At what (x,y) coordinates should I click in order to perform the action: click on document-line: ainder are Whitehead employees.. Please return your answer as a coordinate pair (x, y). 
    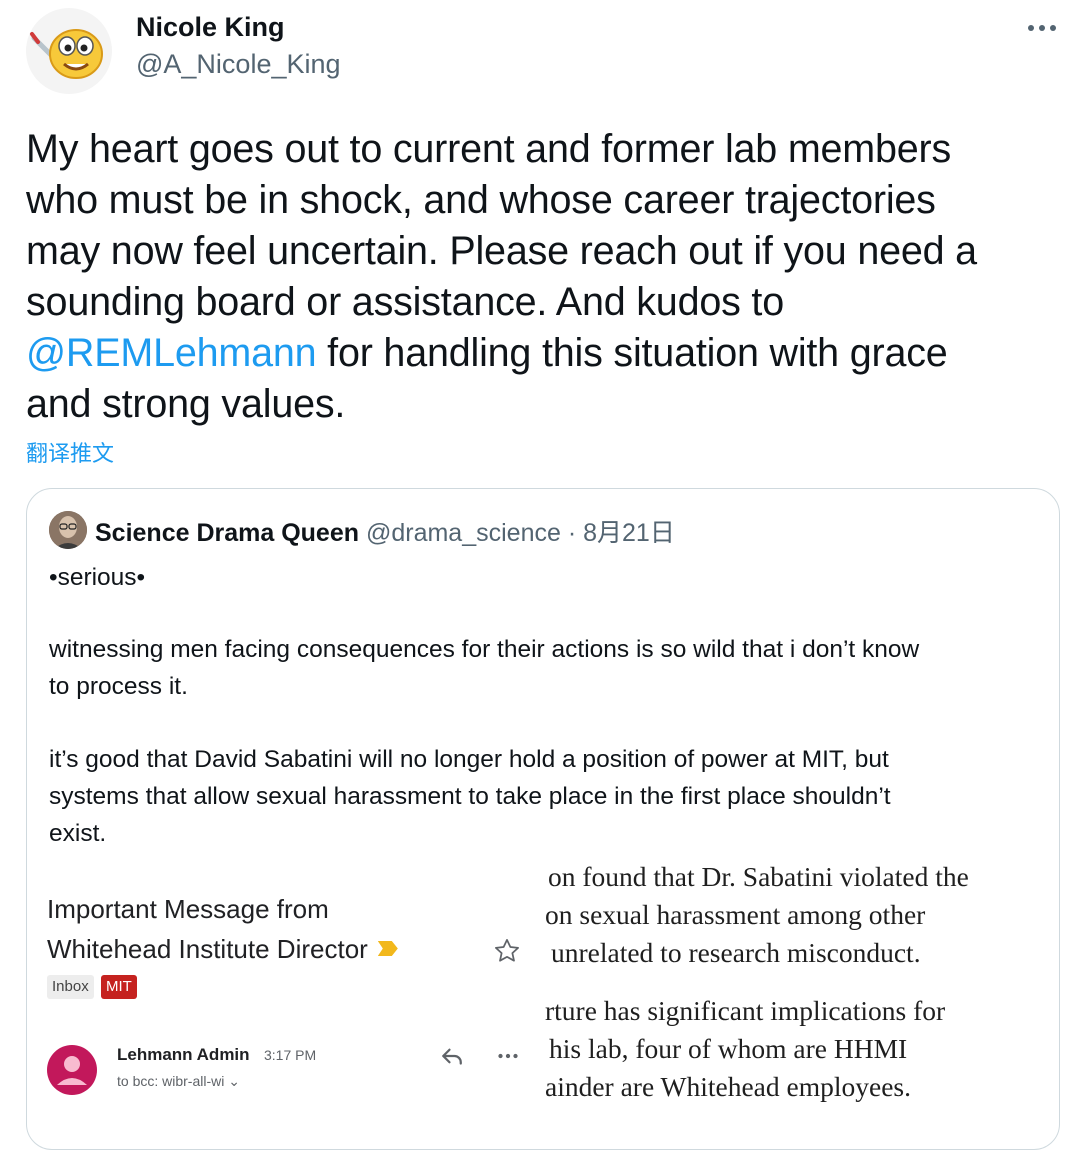
    Looking at the image, I should click on (728, 1086).